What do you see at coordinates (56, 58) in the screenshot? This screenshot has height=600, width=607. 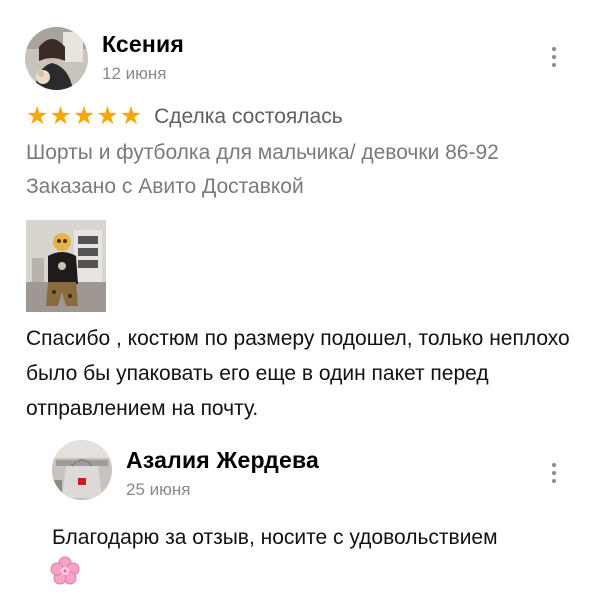 I see `reviewer-avatar` at bounding box center [56, 58].